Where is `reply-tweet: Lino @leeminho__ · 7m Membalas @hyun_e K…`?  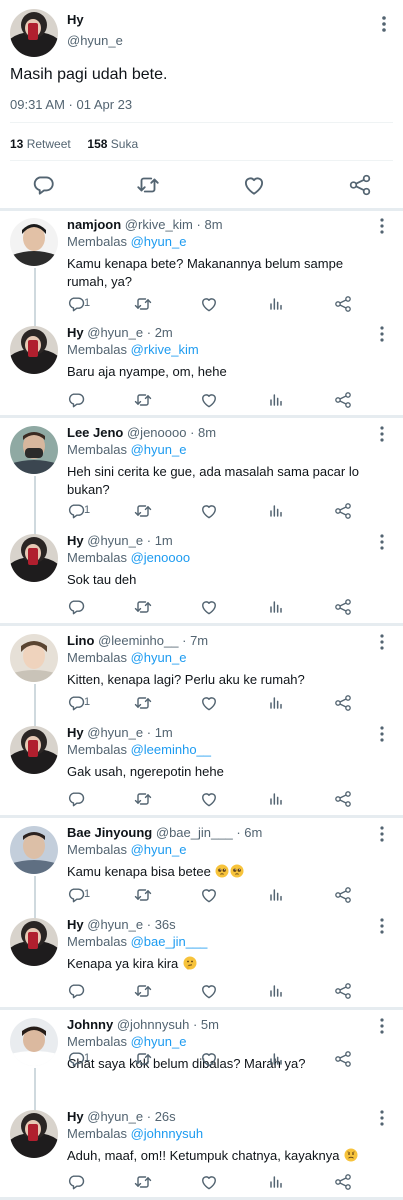
reply-tweet: Lino @leeminho__ · 7m Membalas @hyun_e K… is located at coordinates (201, 674).